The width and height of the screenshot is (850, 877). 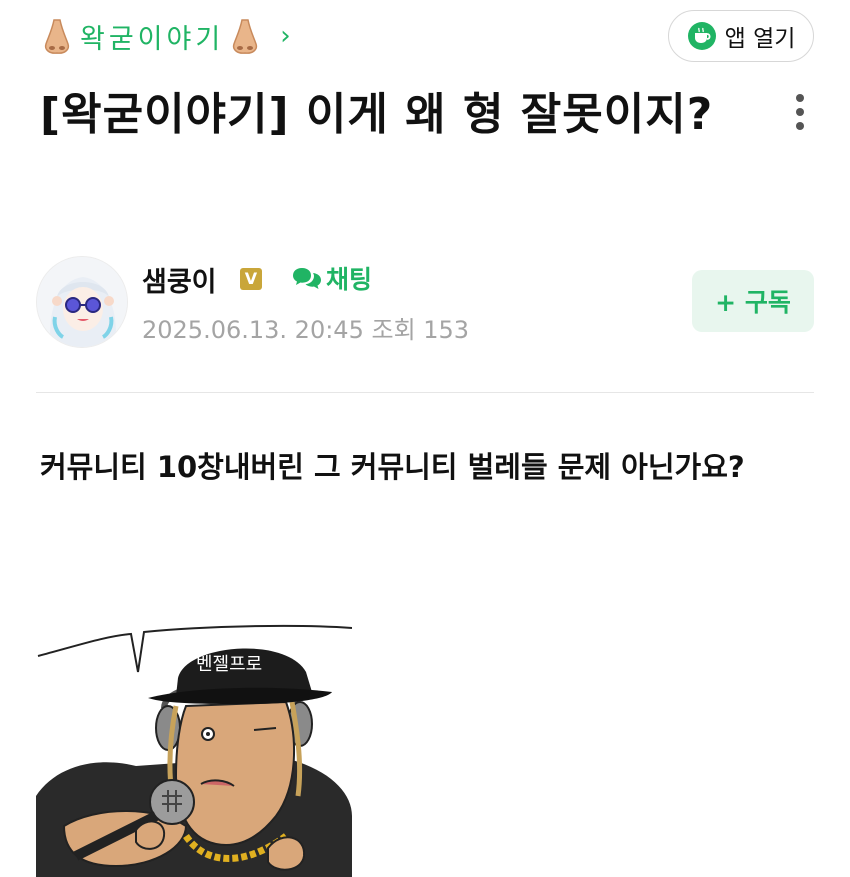 What do you see at coordinates (349, 279) in the screenshot?
I see `chat-label: 채팅` at bounding box center [349, 279].